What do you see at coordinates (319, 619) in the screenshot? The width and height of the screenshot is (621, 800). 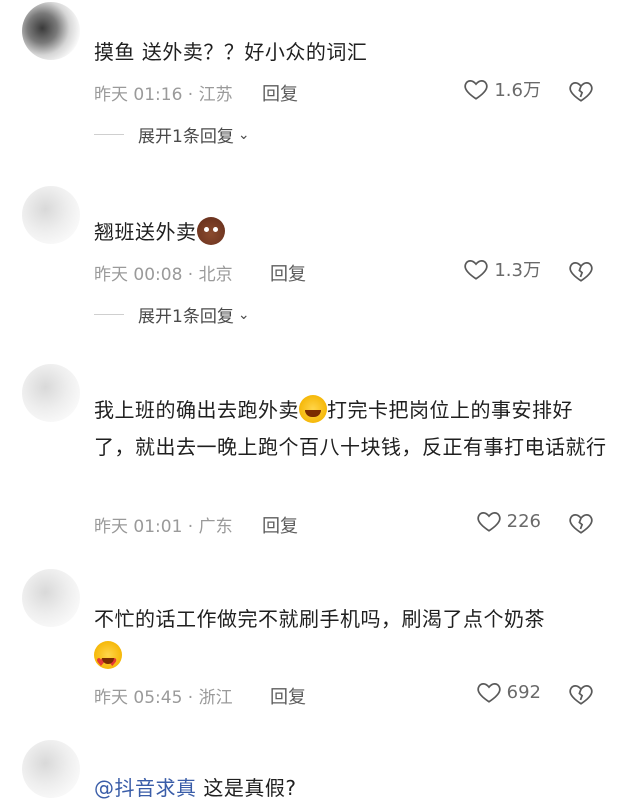 I see `comment-text-content: 不忙的话工作做完不就刷手机吗，刷渴了点个奶茶` at bounding box center [319, 619].